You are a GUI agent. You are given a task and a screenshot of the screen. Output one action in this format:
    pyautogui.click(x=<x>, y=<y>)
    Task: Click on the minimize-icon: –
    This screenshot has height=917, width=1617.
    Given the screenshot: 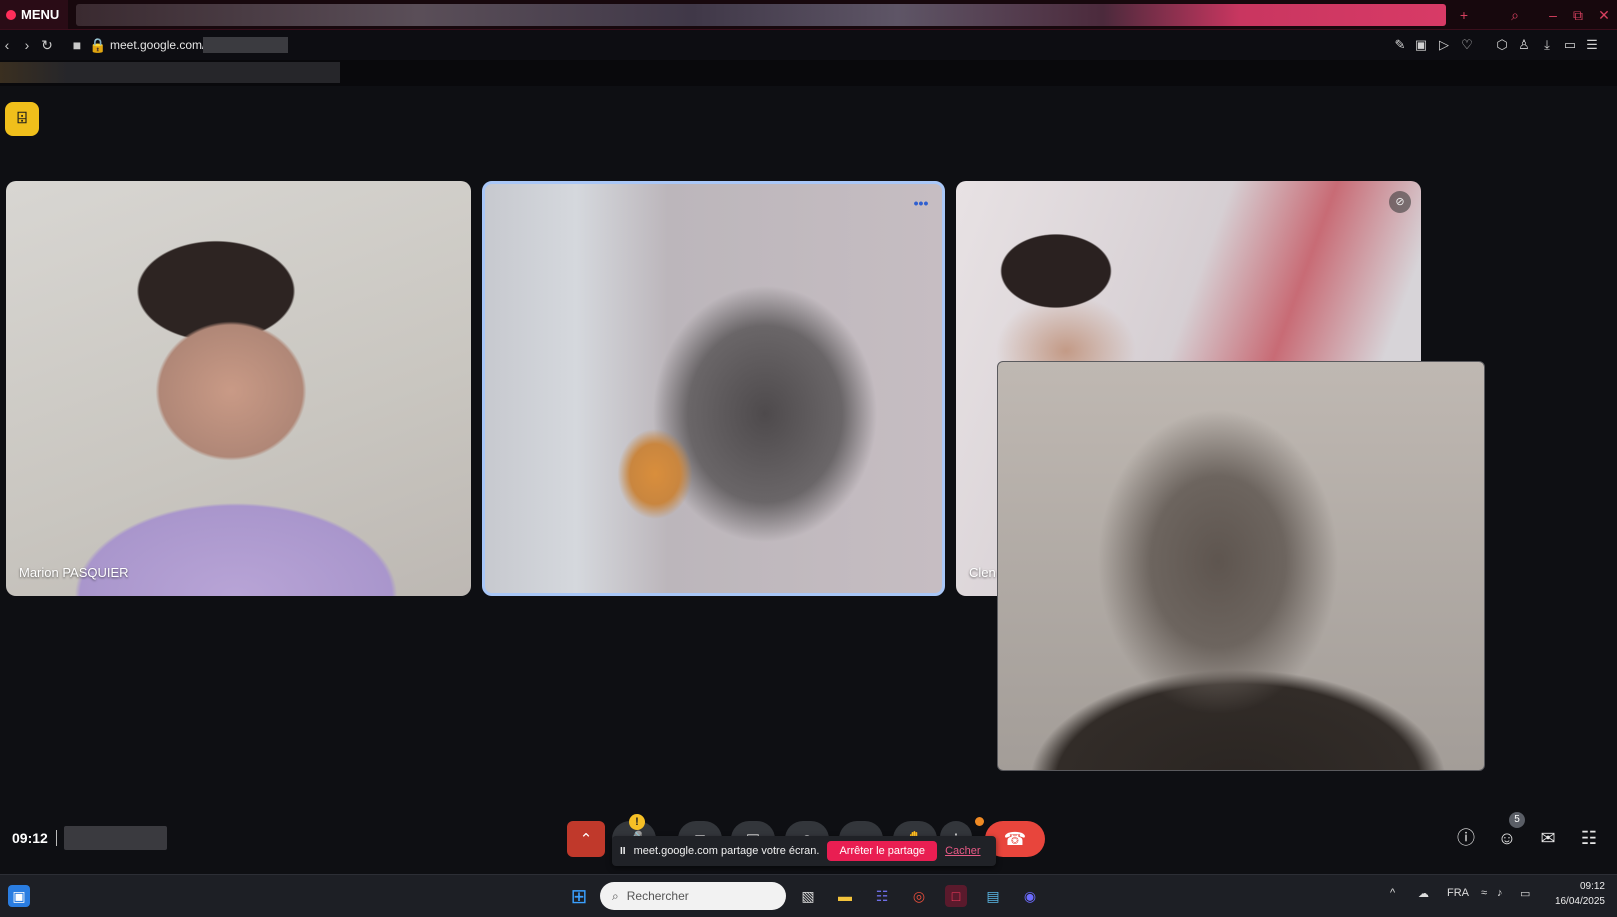 What is the action you would take?
    pyautogui.click(x=1553, y=15)
    